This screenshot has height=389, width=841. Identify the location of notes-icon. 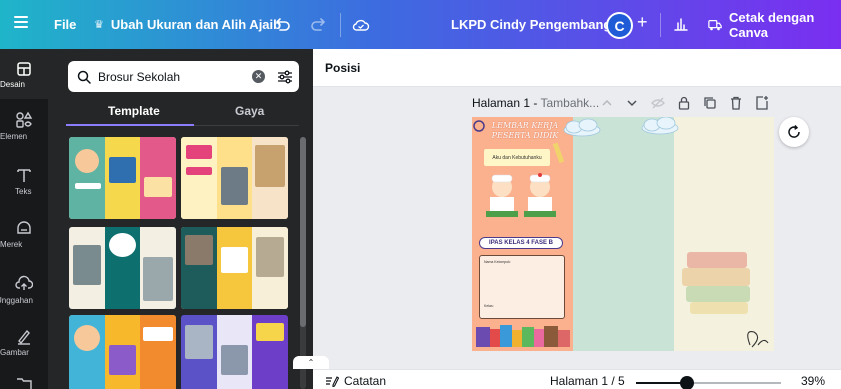
(332, 381).